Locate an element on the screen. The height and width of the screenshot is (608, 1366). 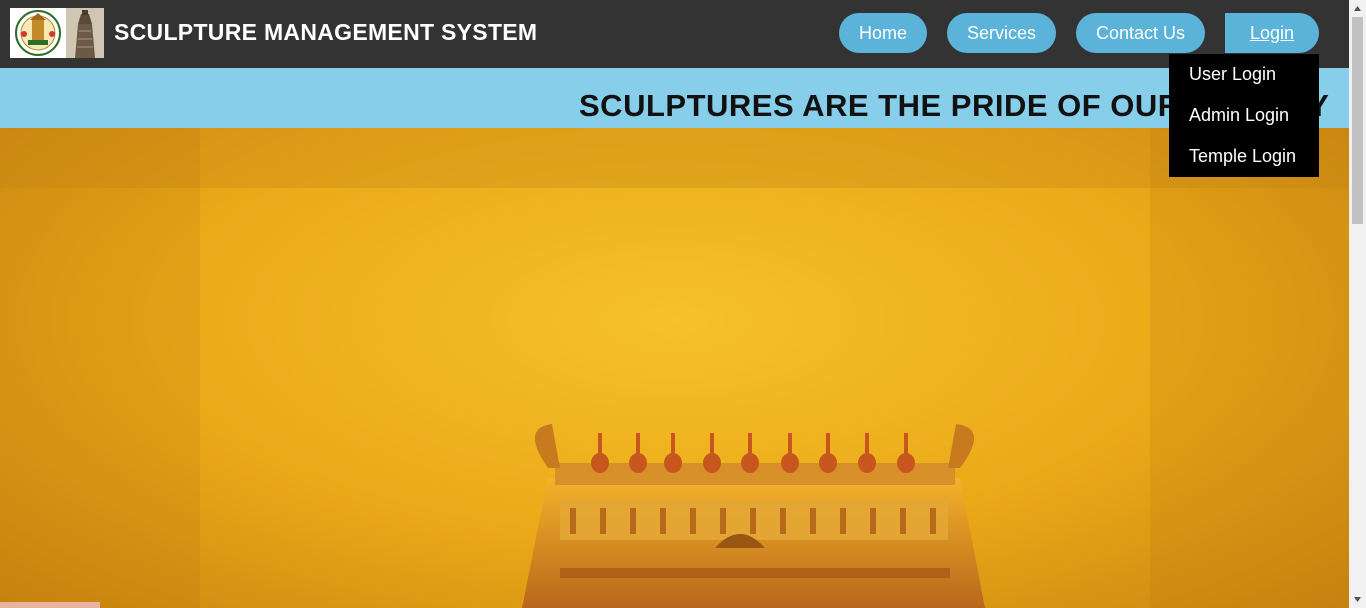
user-login-item: User Login is located at coordinates (1232, 74).